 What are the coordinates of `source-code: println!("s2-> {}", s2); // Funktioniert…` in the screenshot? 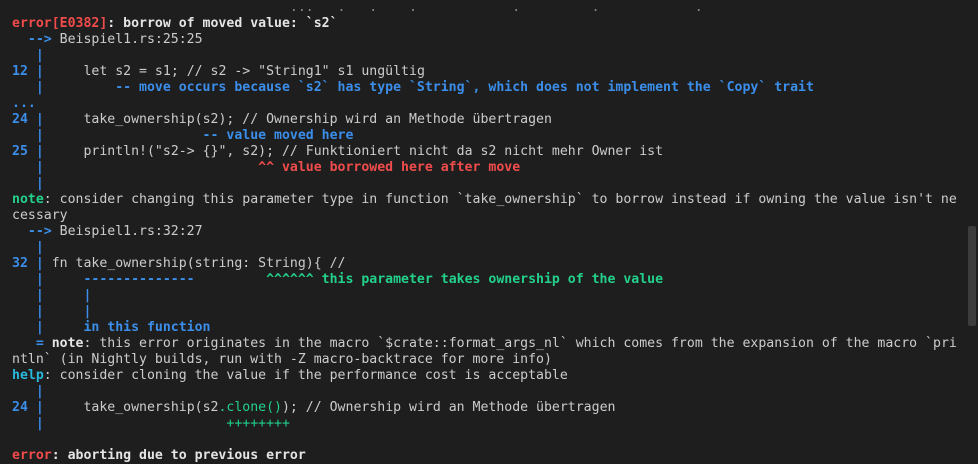 It's located at (353, 151).